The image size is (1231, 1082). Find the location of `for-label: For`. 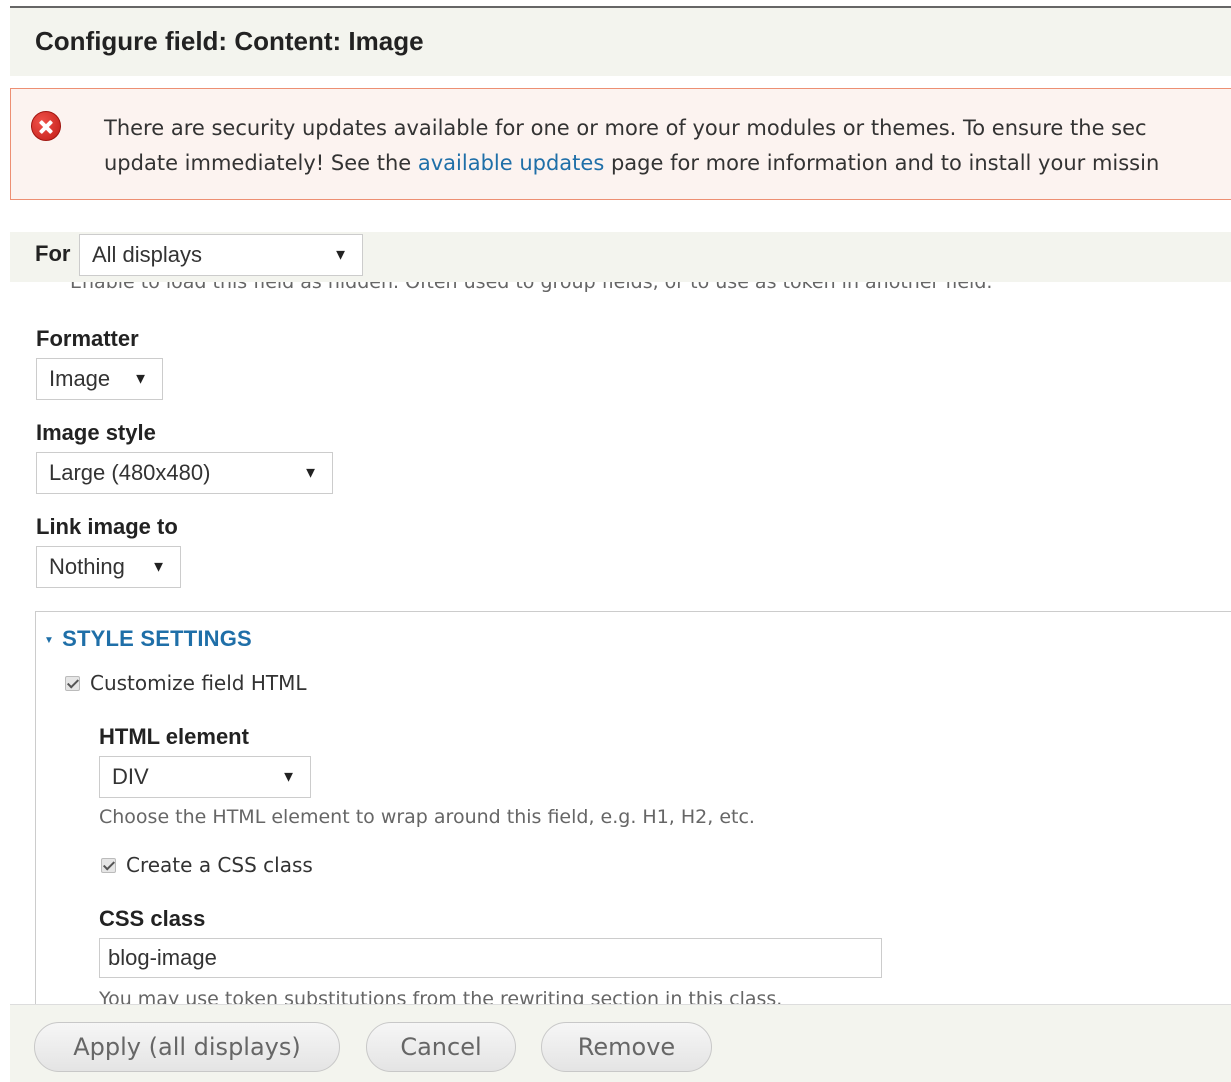

for-label: For is located at coordinates (53, 253).